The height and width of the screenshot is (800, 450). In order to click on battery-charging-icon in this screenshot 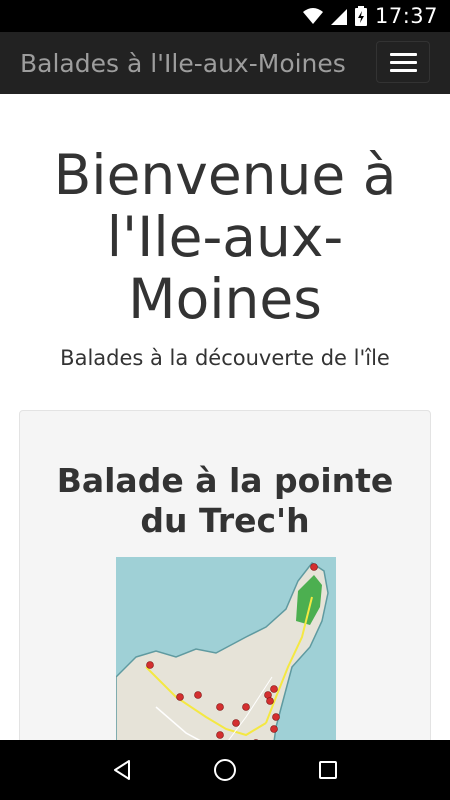, I will do `click(360, 16)`.